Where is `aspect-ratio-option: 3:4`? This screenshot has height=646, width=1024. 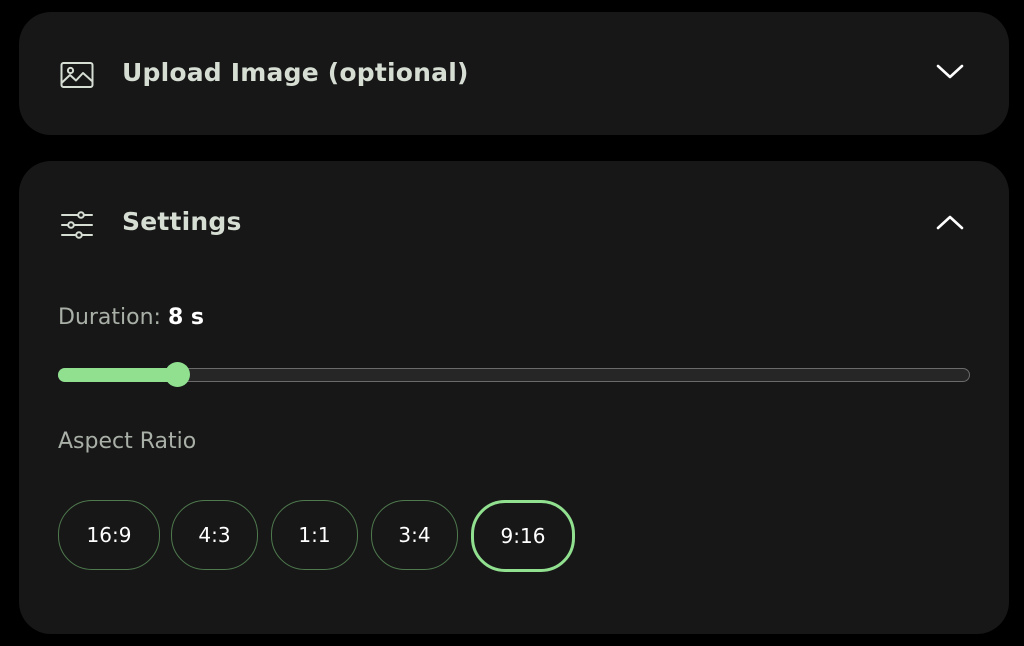 aspect-ratio-option: 3:4 is located at coordinates (414, 535).